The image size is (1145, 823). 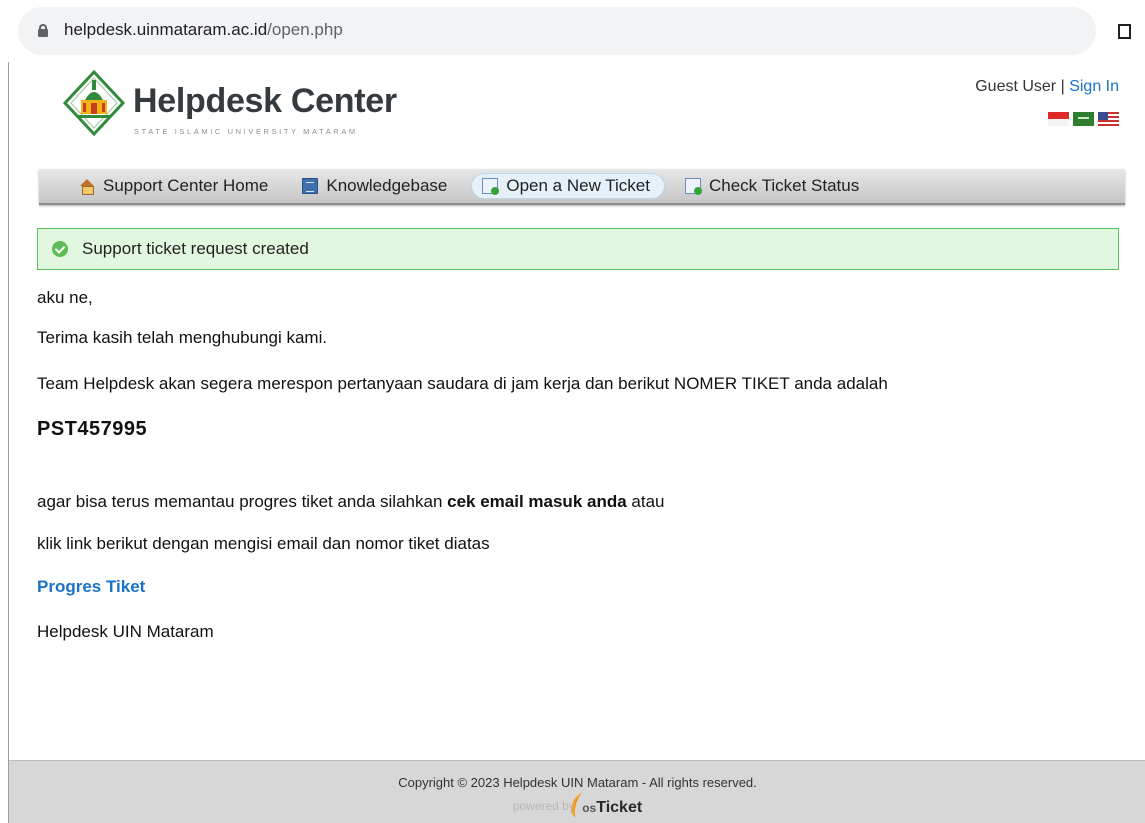 What do you see at coordinates (543, 806) in the screenshot?
I see `powered-by-label: powered by` at bounding box center [543, 806].